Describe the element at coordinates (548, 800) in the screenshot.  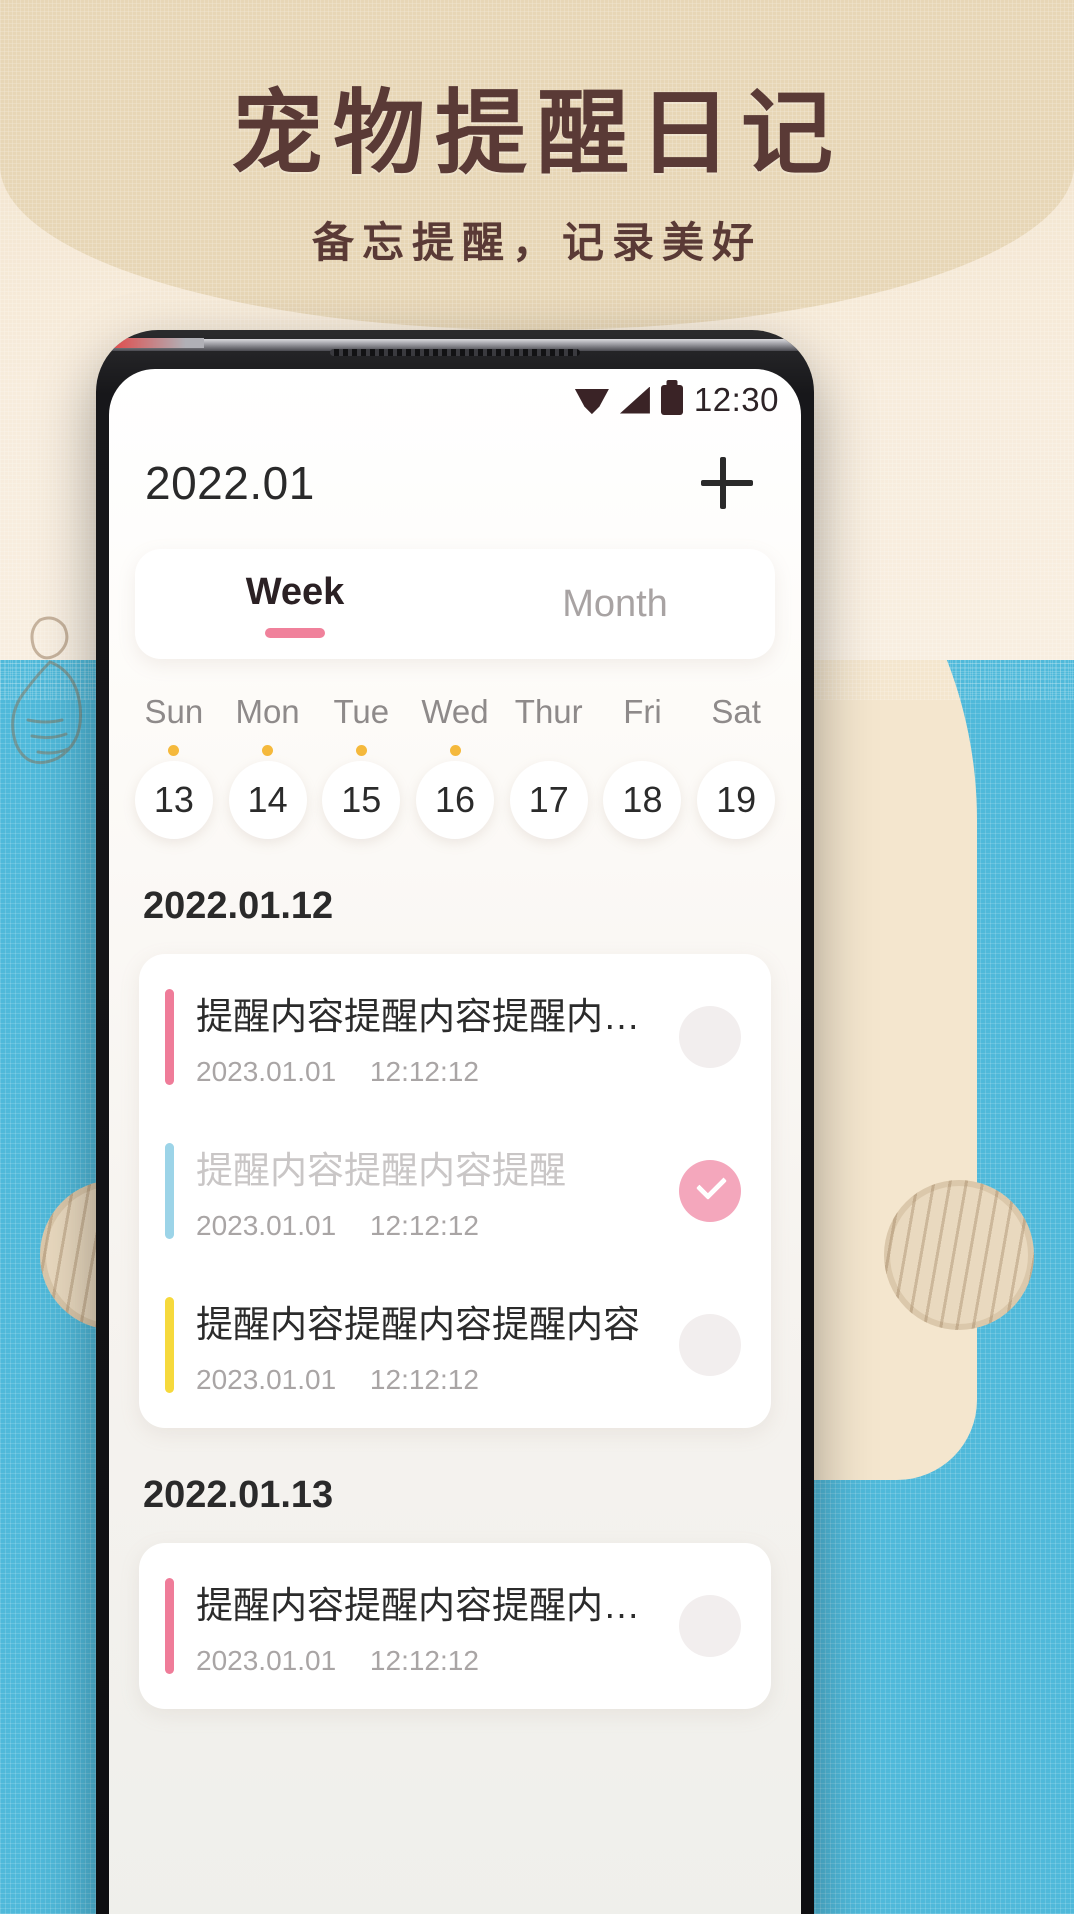
I see `date-button: 17` at that location.